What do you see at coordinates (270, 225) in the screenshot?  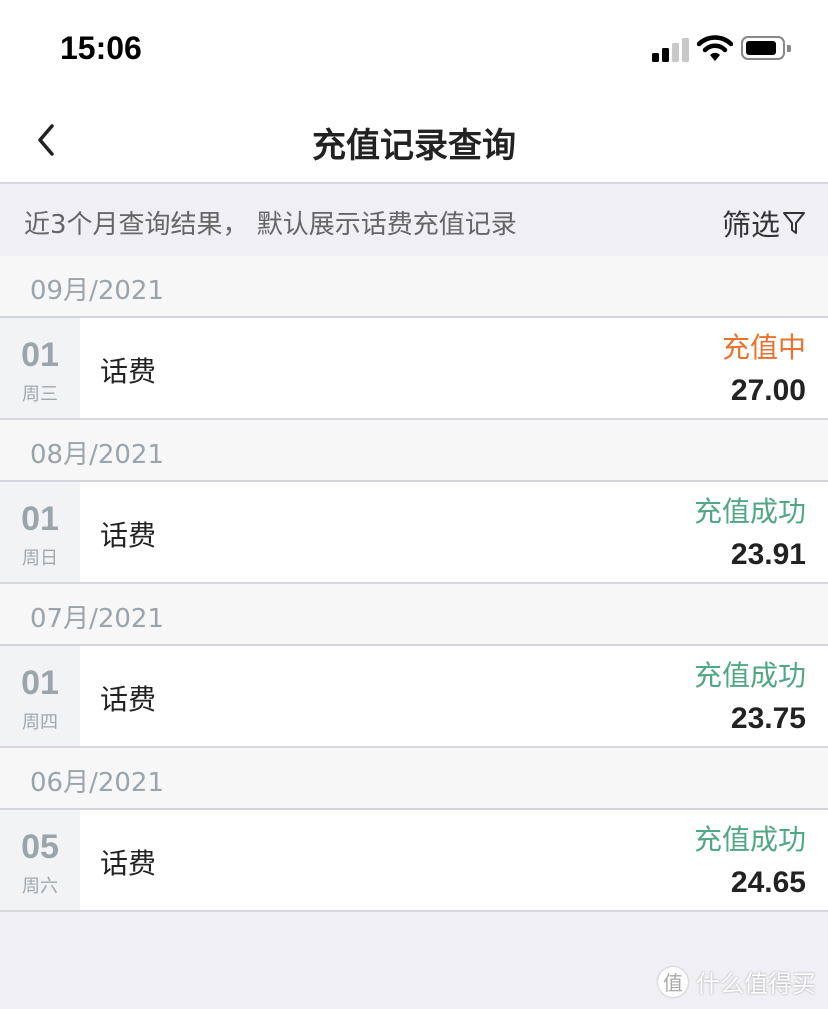 I see `query-summary: 近3个月查询结果， 默认展示话费充值记录` at bounding box center [270, 225].